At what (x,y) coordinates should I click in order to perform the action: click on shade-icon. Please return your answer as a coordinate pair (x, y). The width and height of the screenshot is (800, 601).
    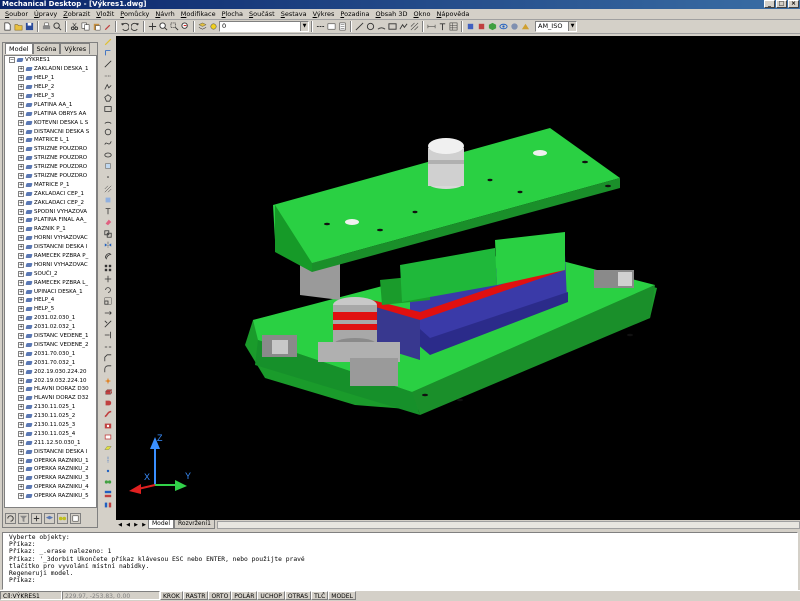
    Looking at the image, I should click on (514, 26).